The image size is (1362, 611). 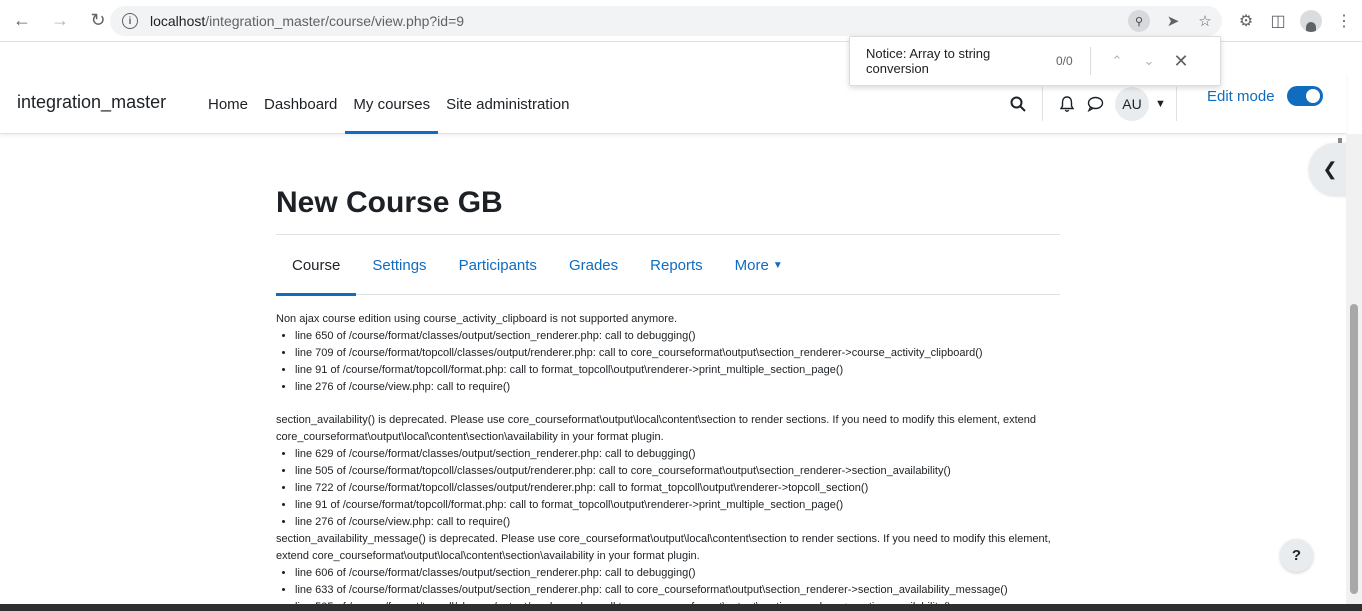 I want to click on bell-icon, so click(x=1067, y=104).